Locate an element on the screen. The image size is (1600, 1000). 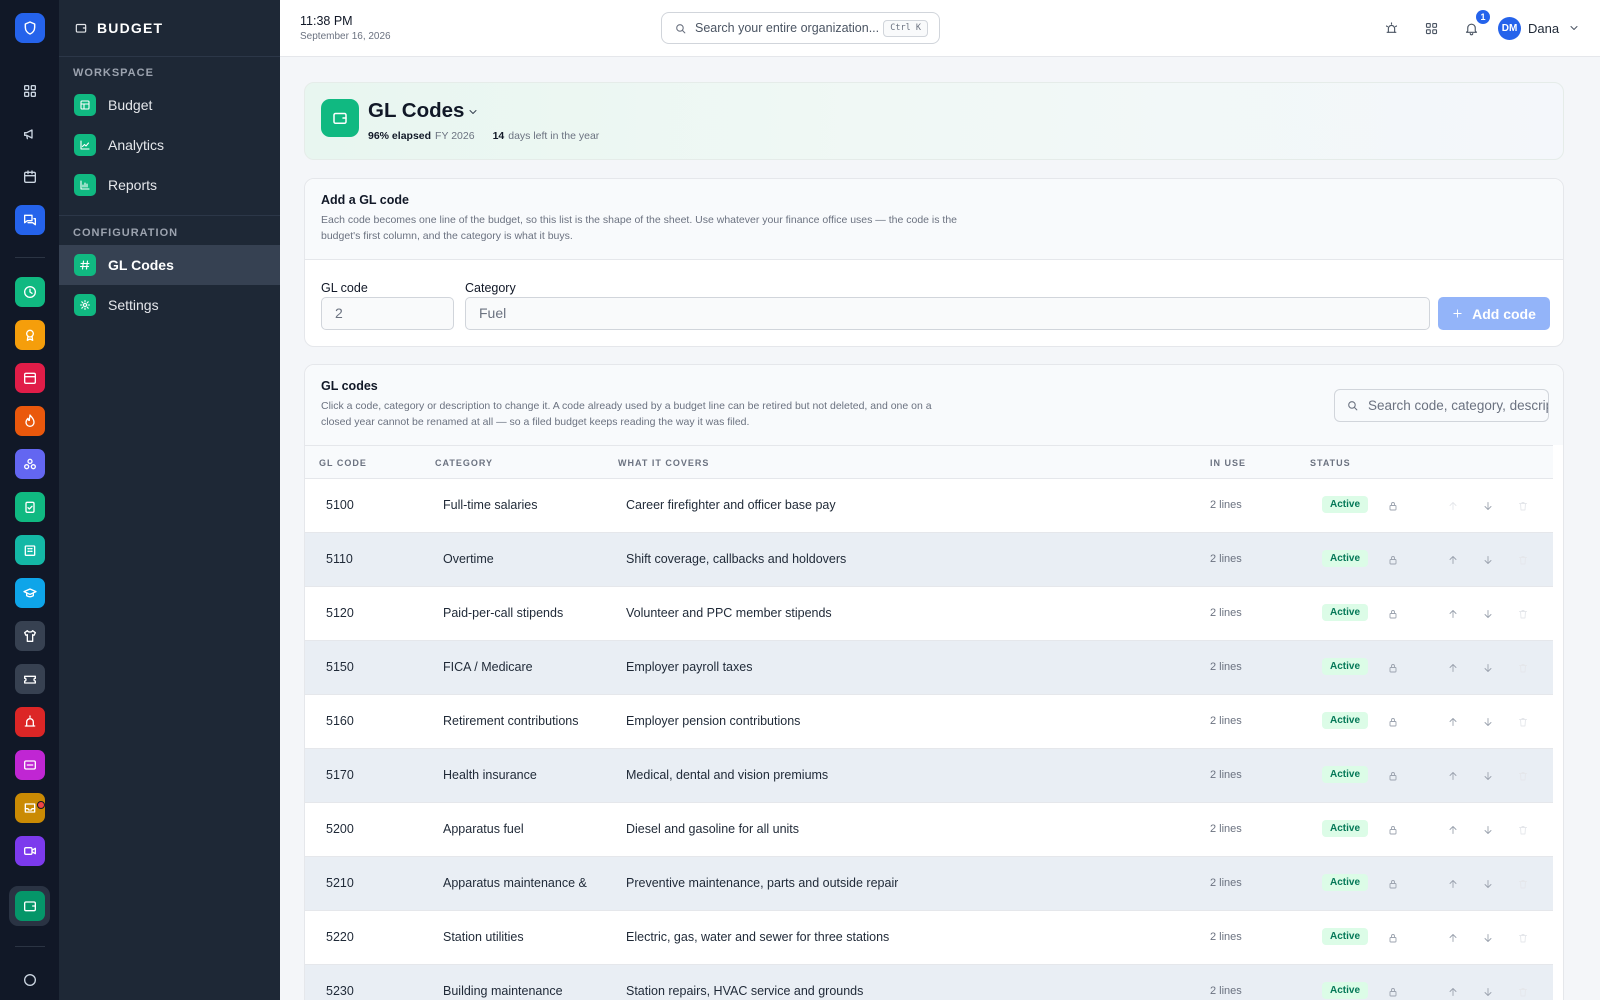
megaphone-icon is located at coordinates (30, 134).